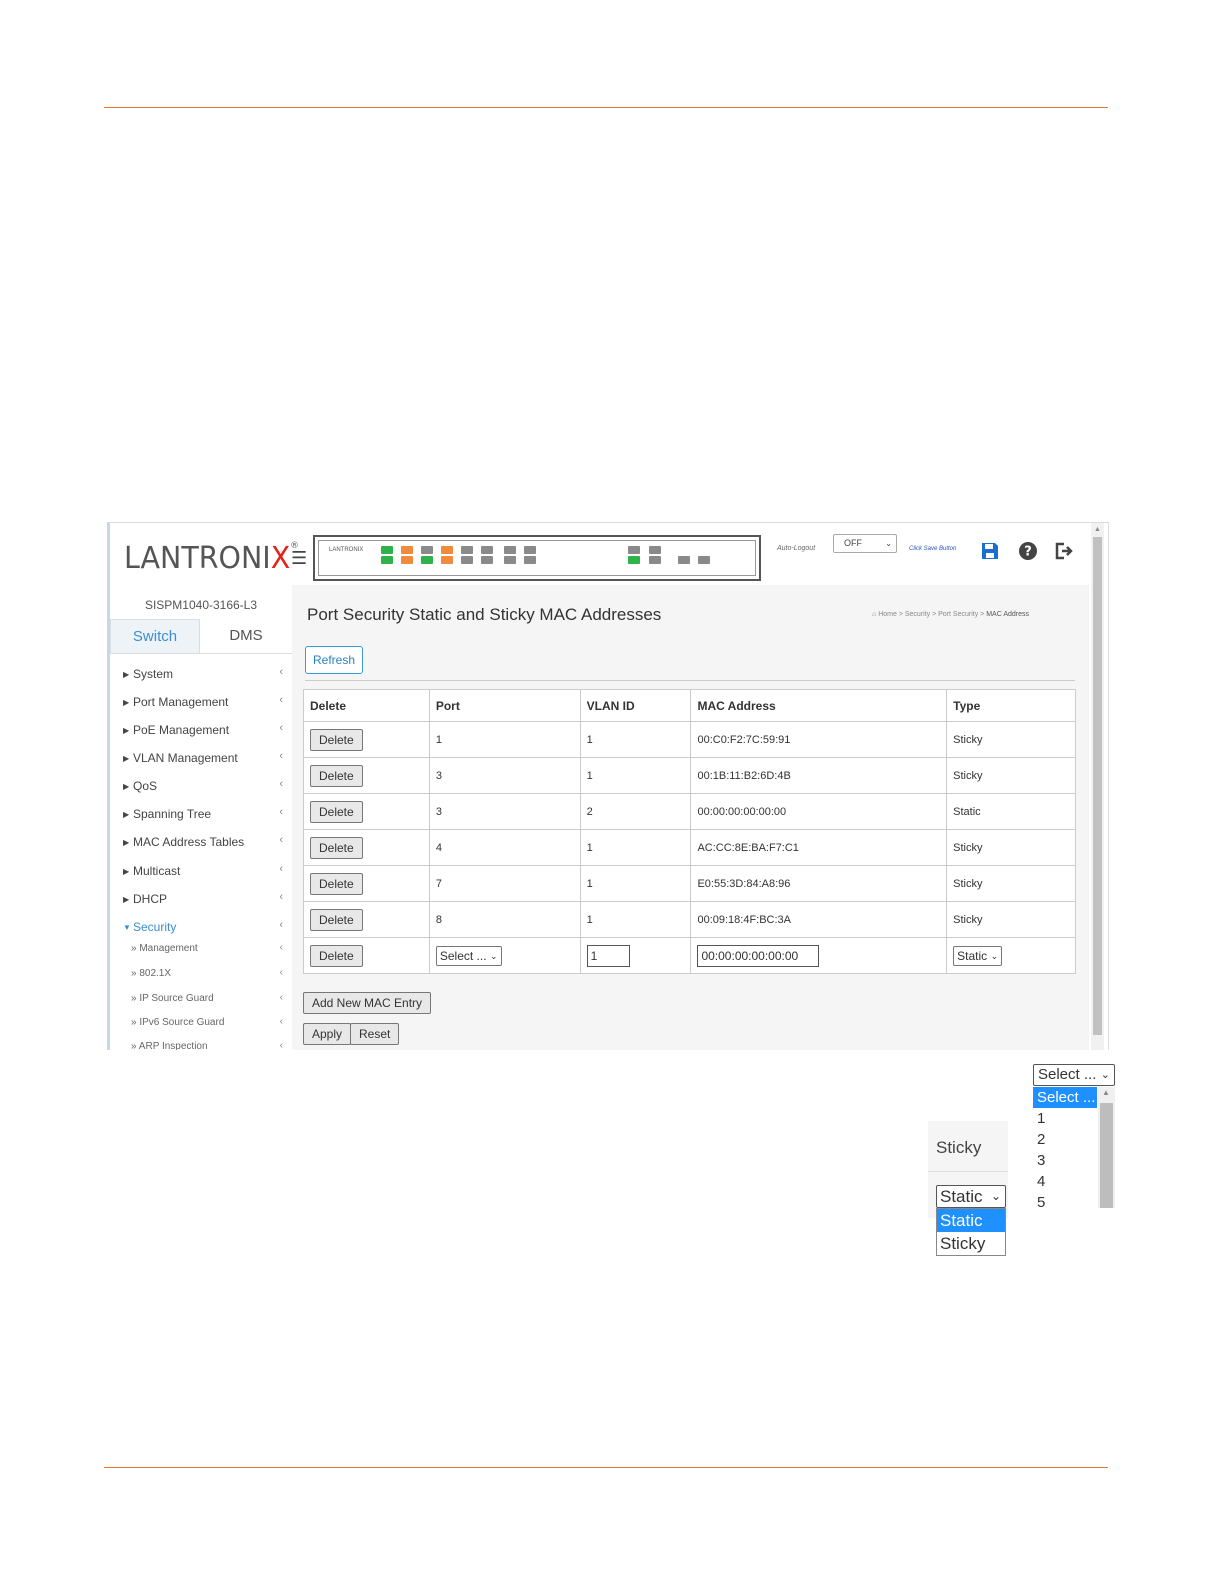 The image size is (1224, 1584). Describe the element at coordinates (1064, 551) in the screenshot. I see `logout-icon` at that location.